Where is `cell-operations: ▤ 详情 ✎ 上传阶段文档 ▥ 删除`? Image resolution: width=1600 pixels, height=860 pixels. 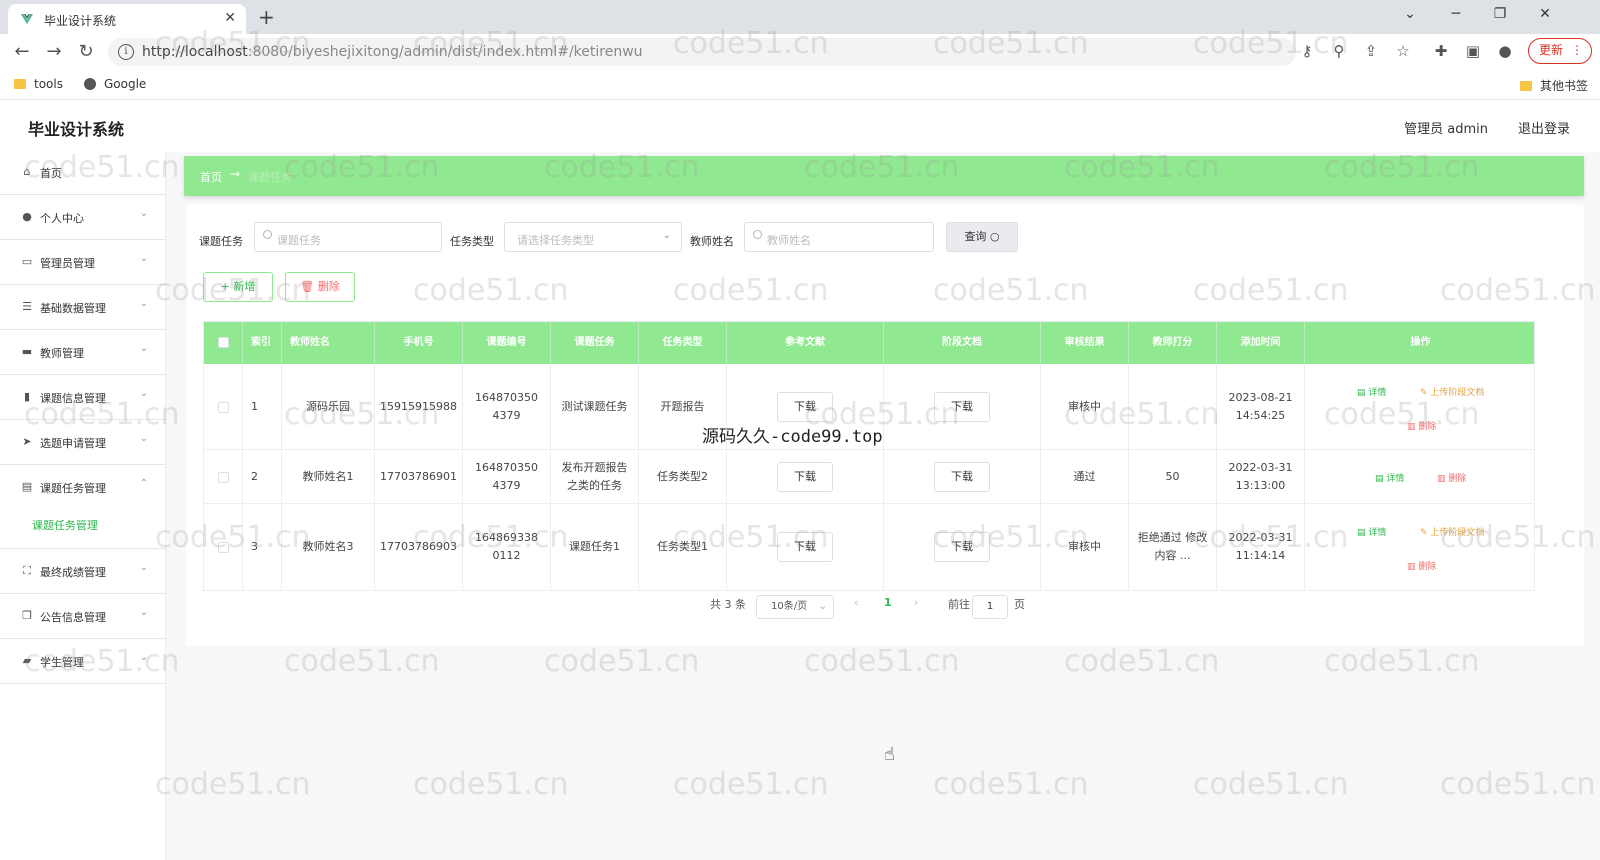
cell-operations: ▤ 详情 ✎ 上传阶段文档 ▥ 删除 is located at coordinates (1420, 547).